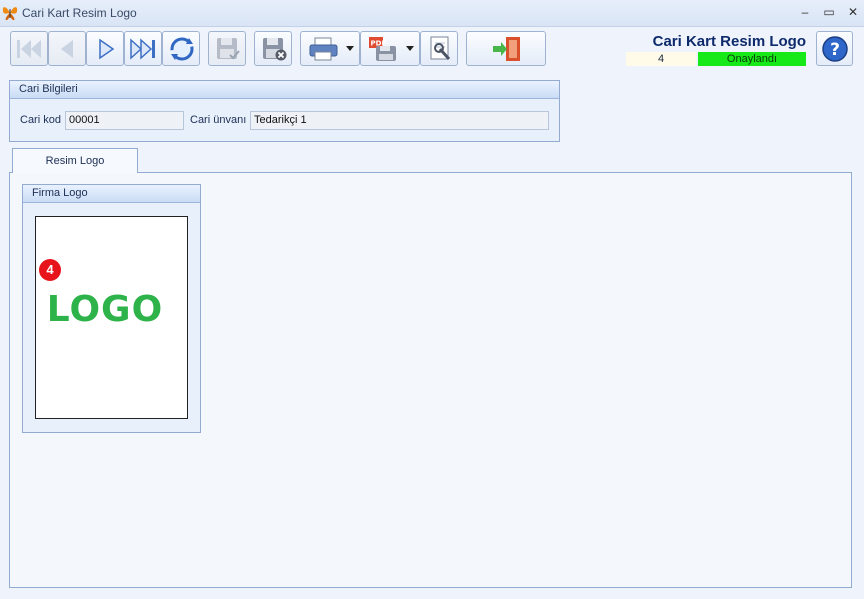 The image size is (864, 599). I want to click on pdf-export-icon: PDF, so click(382, 49).